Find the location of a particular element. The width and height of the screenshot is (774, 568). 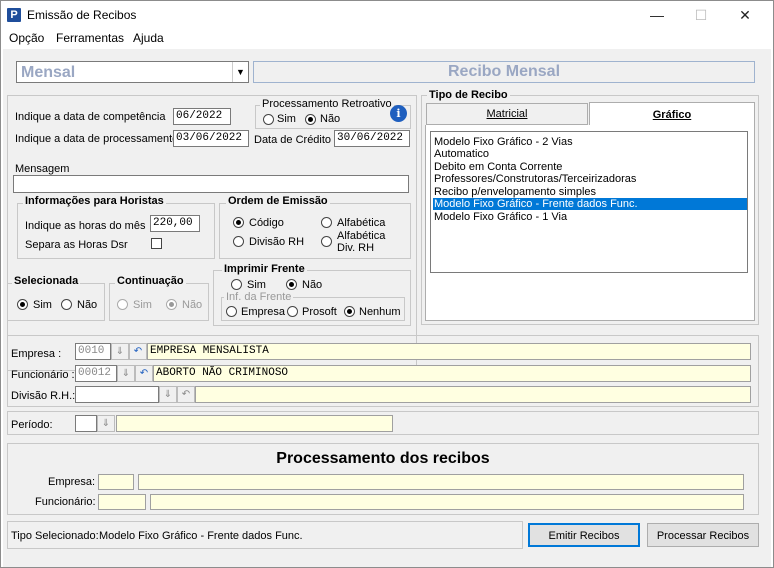

processar-recibos-button: Processar Recibos is located at coordinates (703, 535).